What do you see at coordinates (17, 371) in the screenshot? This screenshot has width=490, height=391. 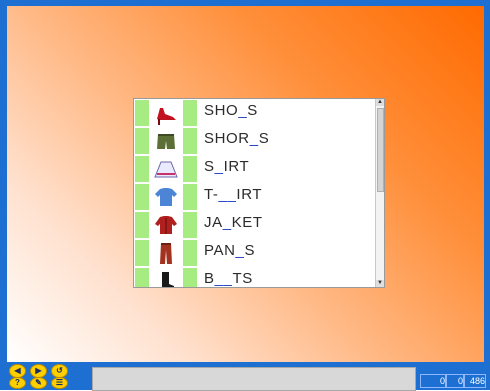 I see `back-arrow-icon: ◀` at bounding box center [17, 371].